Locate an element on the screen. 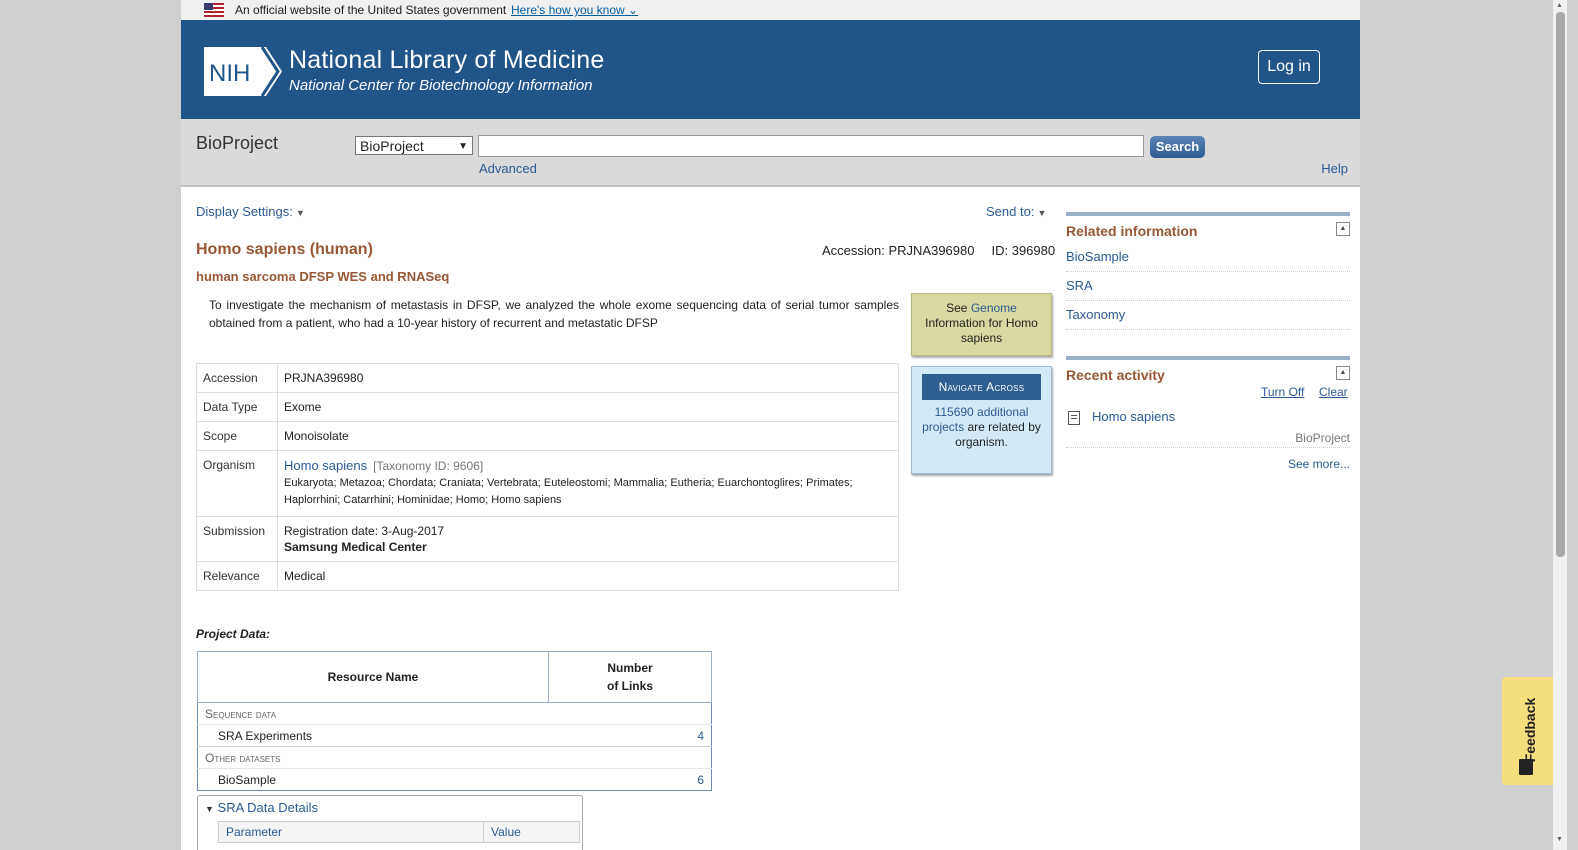  sra-details-table: Parameter Value is located at coordinates (399, 832).